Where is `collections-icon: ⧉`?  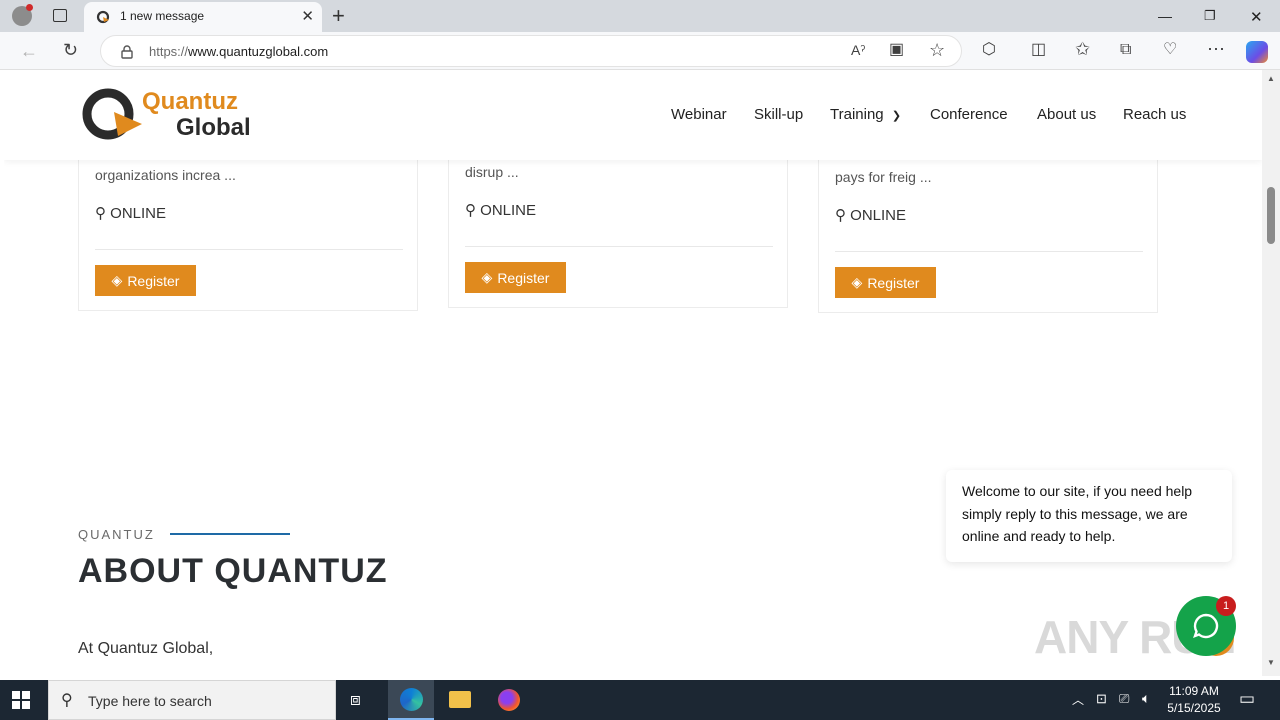 collections-icon: ⧉ is located at coordinates (1125, 50).